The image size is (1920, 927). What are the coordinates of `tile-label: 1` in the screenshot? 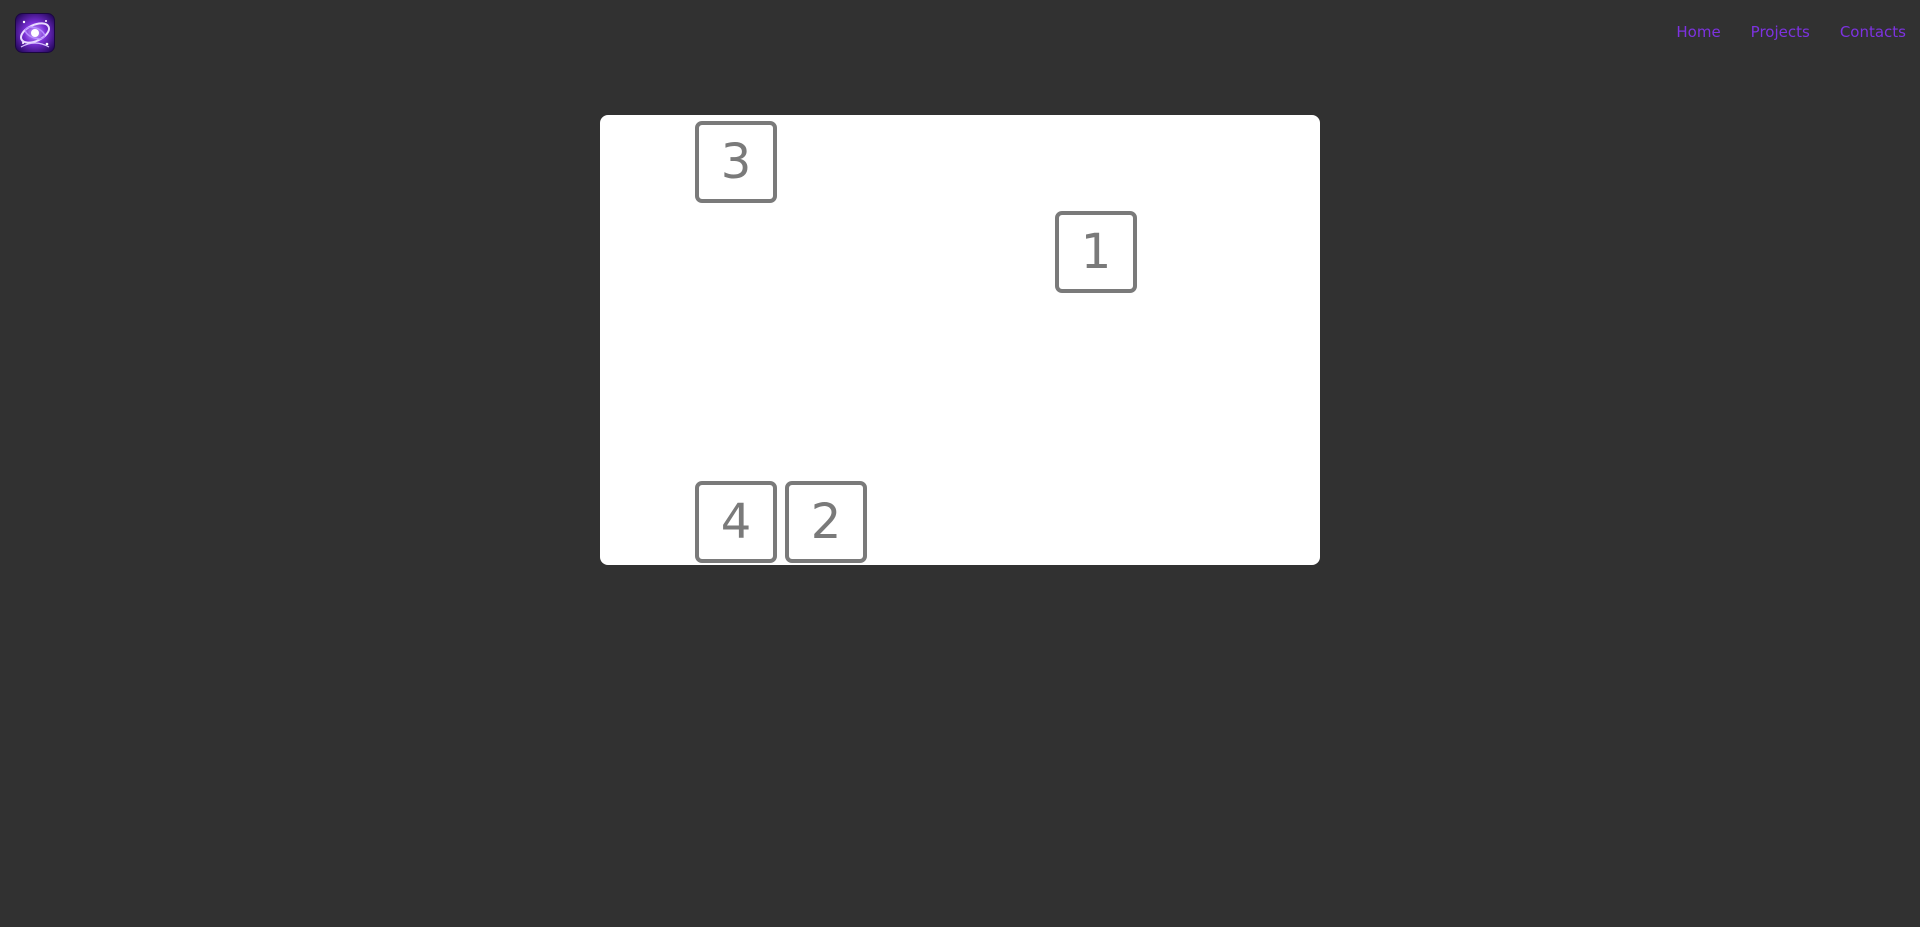 It's located at (1096, 252).